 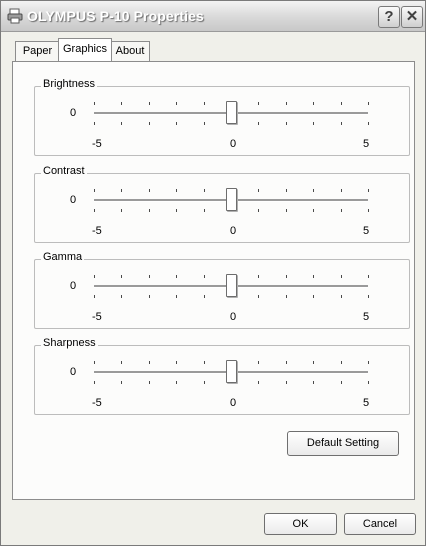 What do you see at coordinates (343, 443) in the screenshot?
I see `default-setting-button: Default Setting` at bounding box center [343, 443].